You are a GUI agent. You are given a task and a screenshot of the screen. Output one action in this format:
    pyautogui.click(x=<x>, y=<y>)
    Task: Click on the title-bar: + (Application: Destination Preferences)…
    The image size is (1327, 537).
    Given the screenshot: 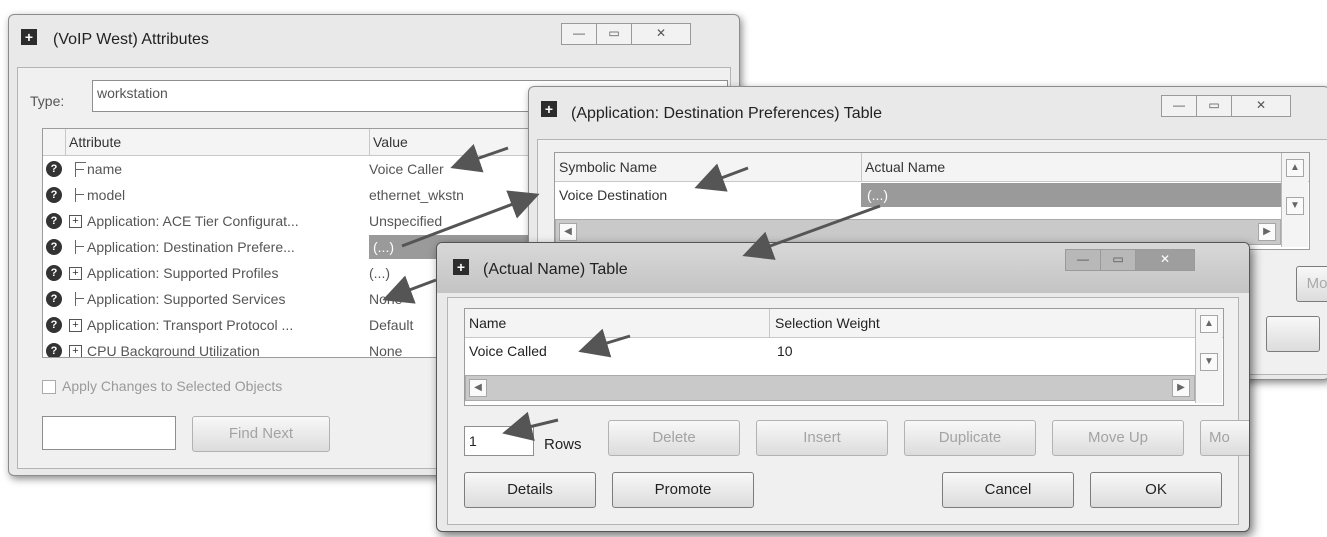 What is the action you would take?
    pyautogui.click(x=928, y=111)
    